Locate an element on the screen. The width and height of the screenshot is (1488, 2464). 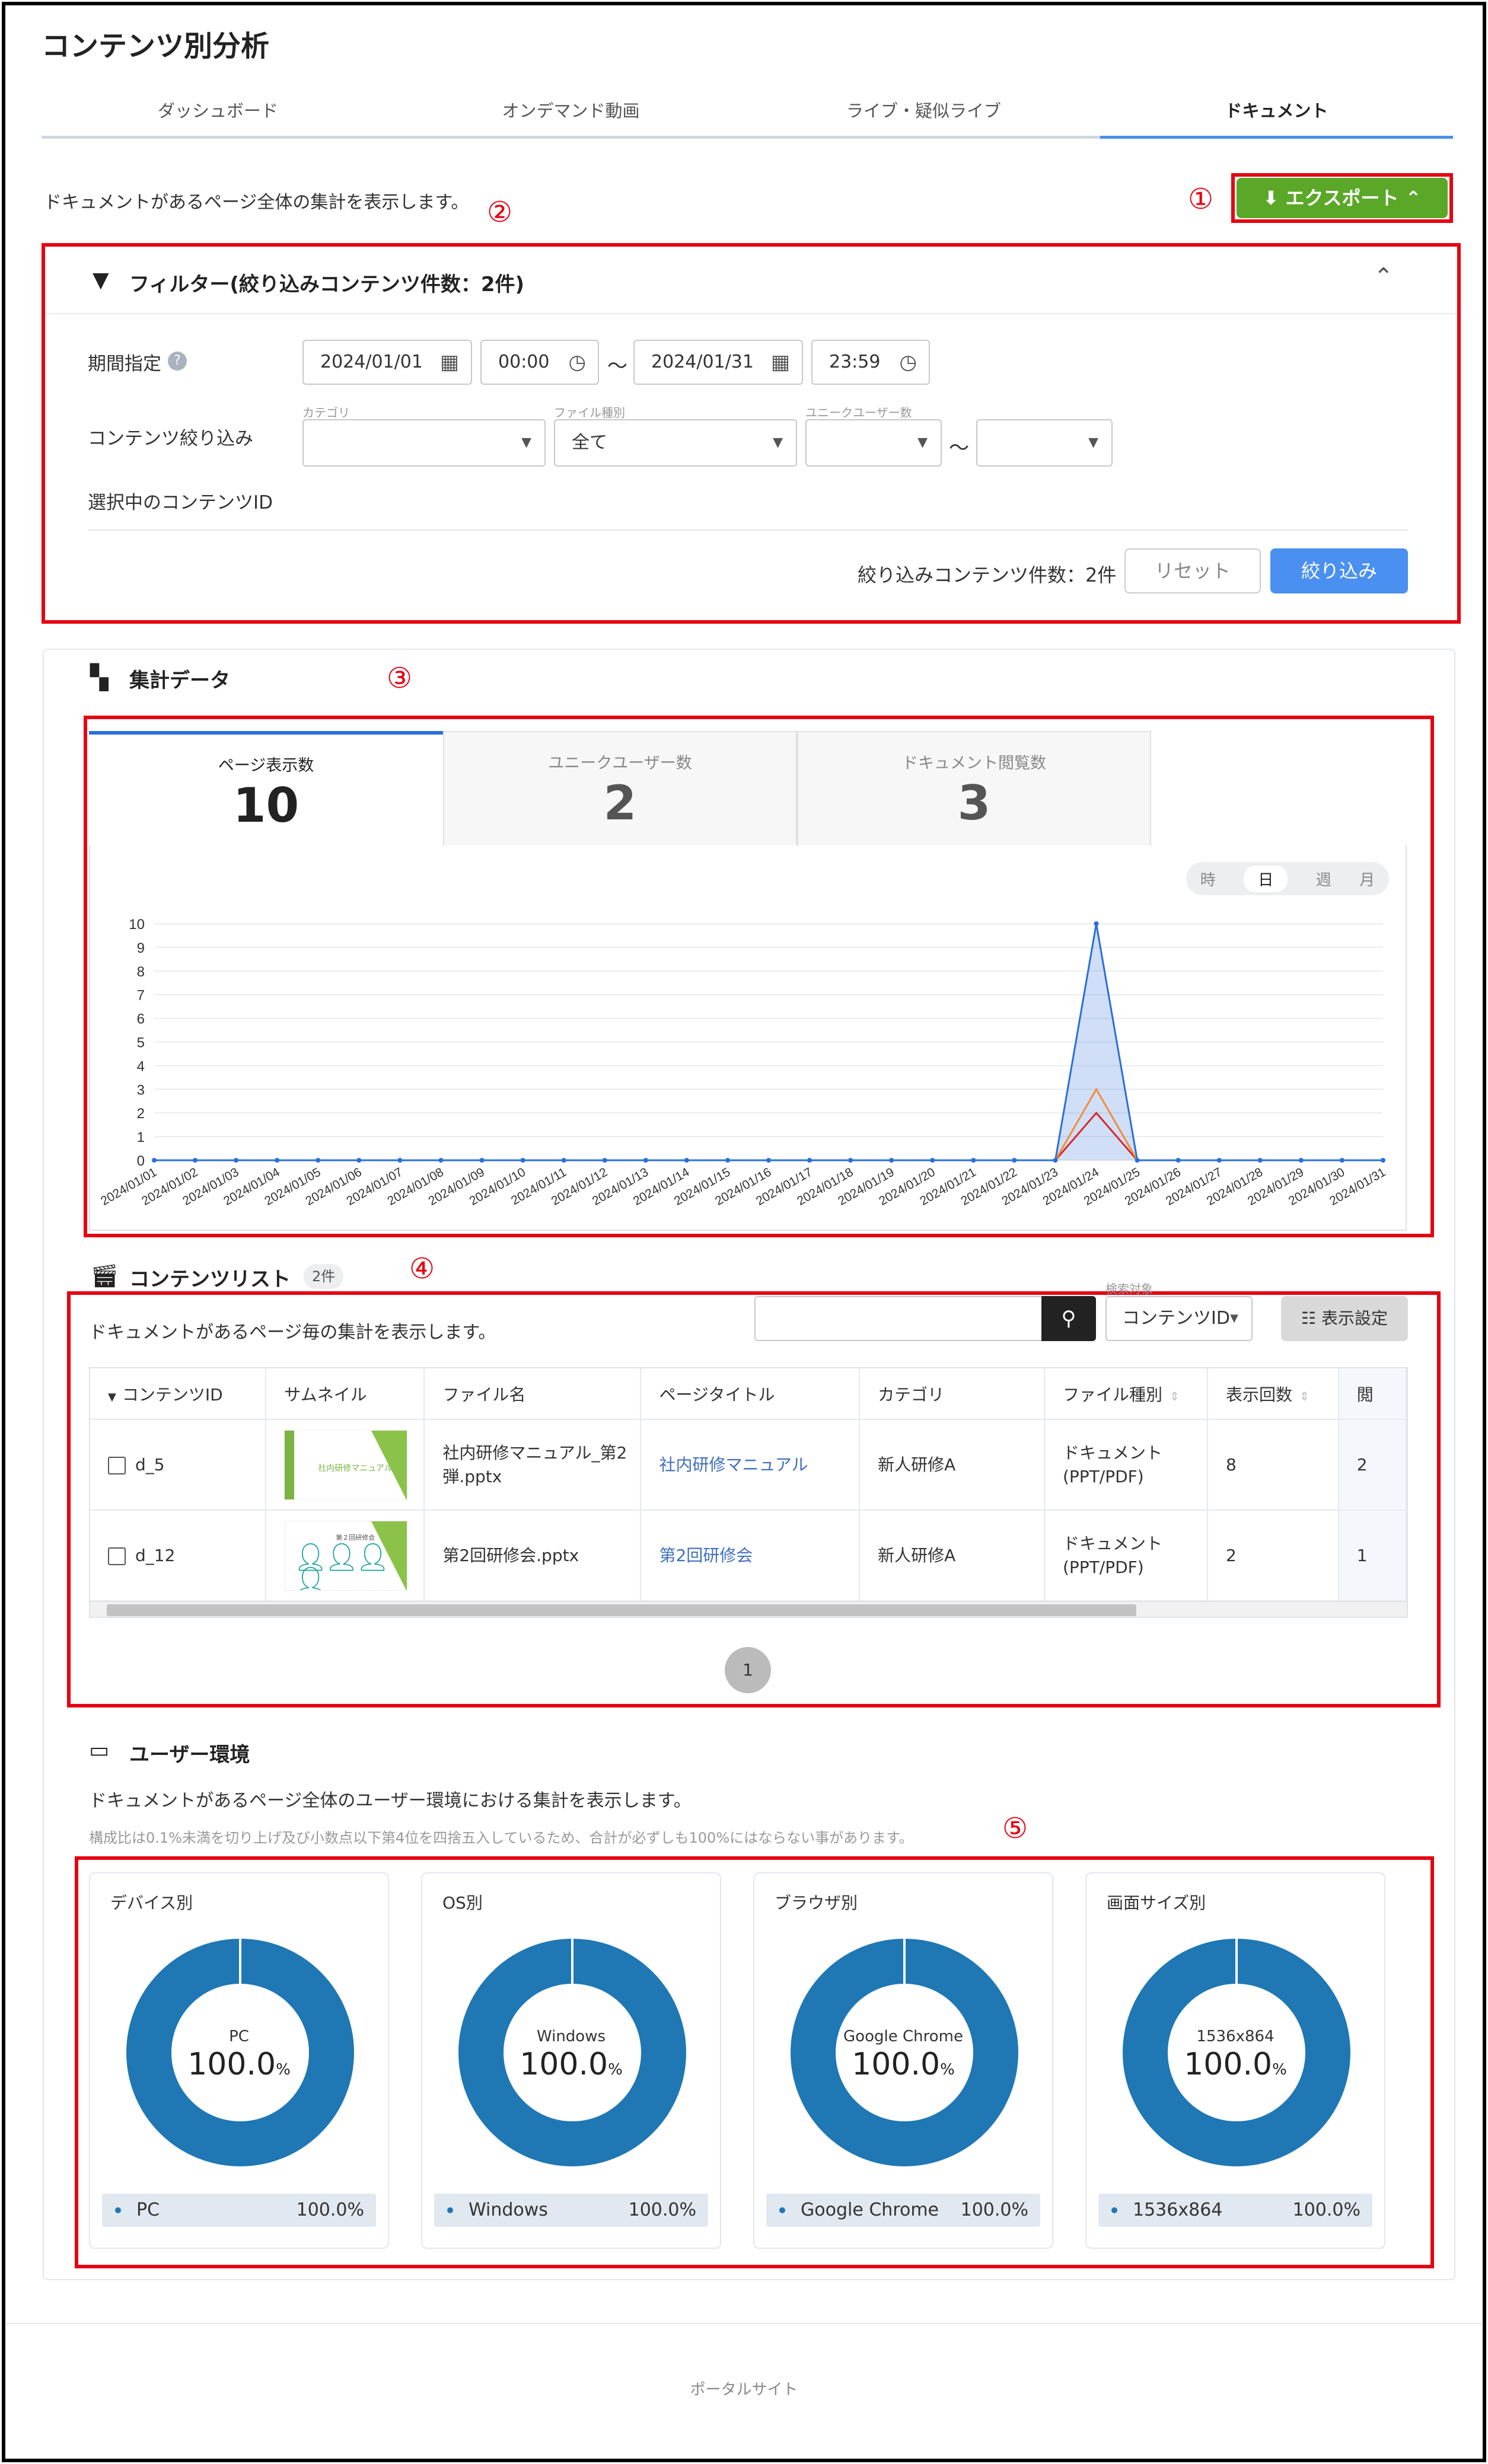
end-time-field: 23:59 ◷ is located at coordinates (870, 363).